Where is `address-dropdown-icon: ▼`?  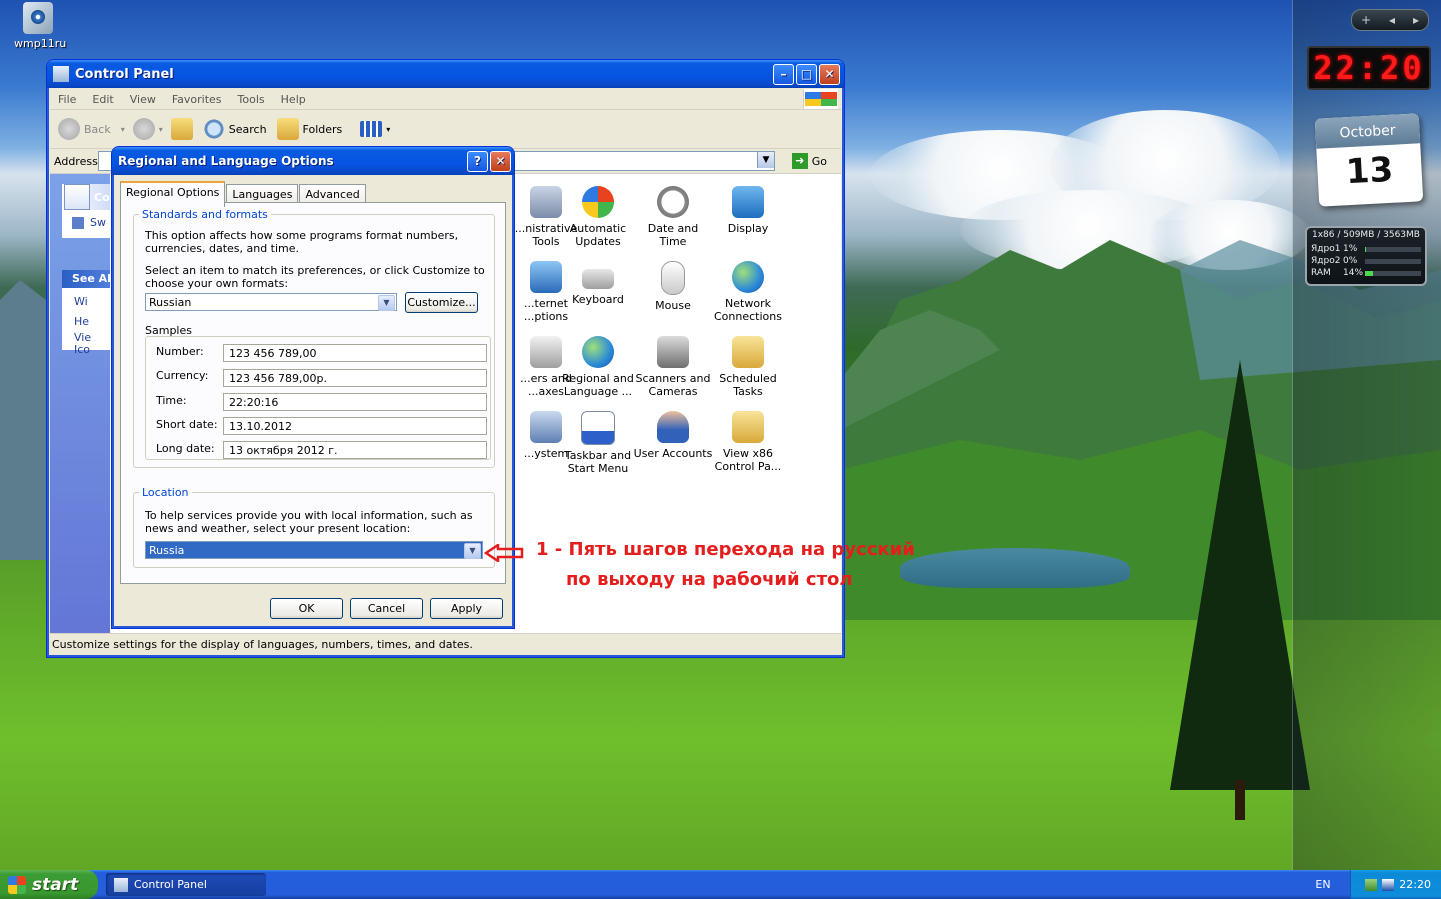
address-dropdown-icon: ▼ is located at coordinates (765, 160).